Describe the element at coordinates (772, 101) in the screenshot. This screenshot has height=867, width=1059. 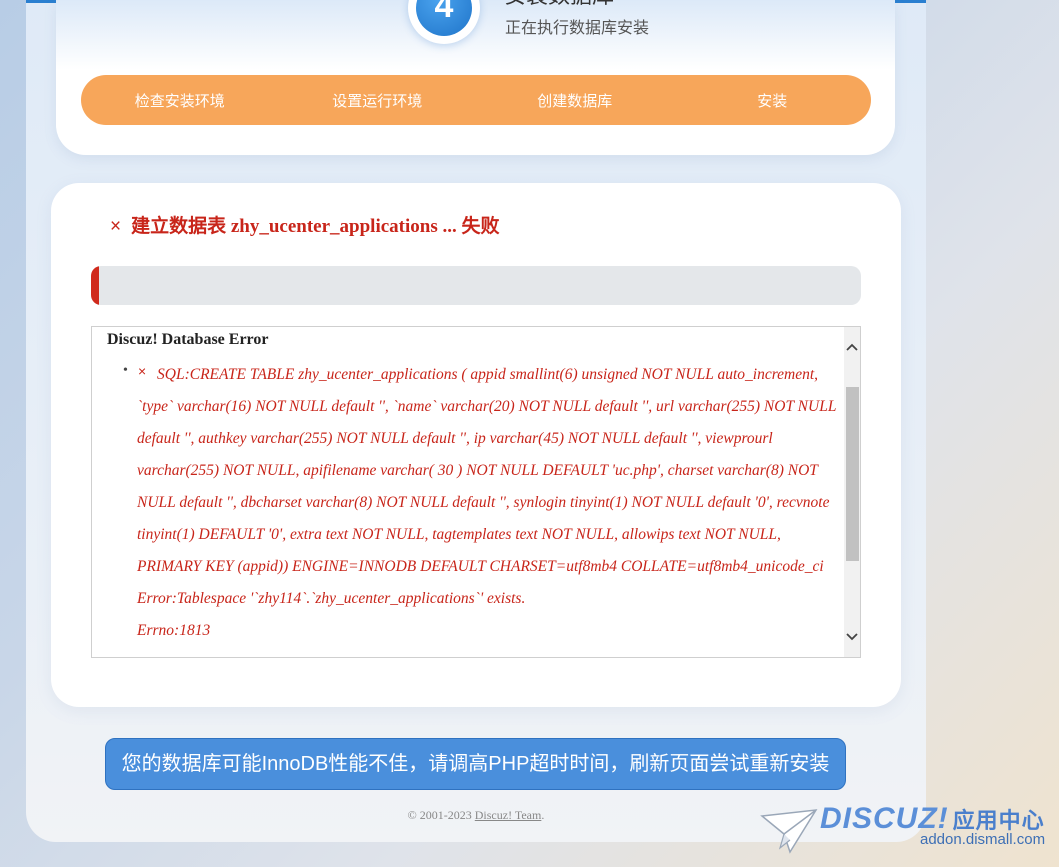
I see `step-install: 安装` at that location.